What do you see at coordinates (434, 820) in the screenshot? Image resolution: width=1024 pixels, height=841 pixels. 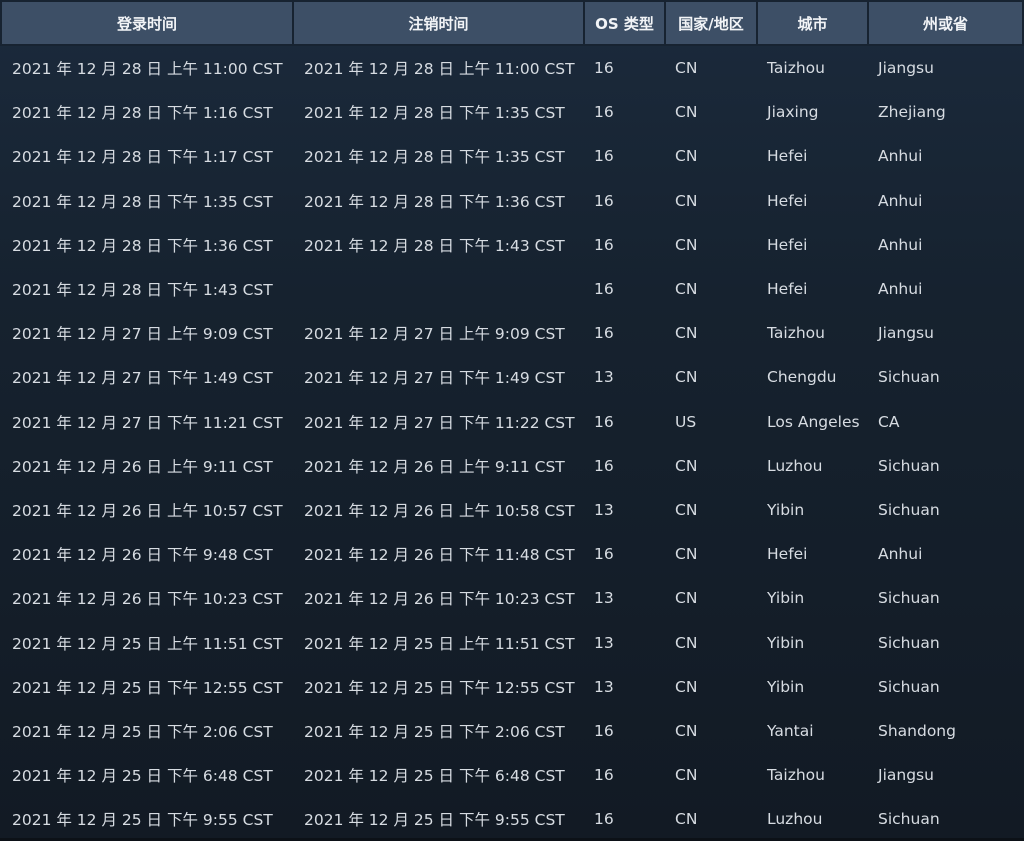 I see `logout-time-cell: 2021 年 12 月 25 日 下午 9:55 CST` at bounding box center [434, 820].